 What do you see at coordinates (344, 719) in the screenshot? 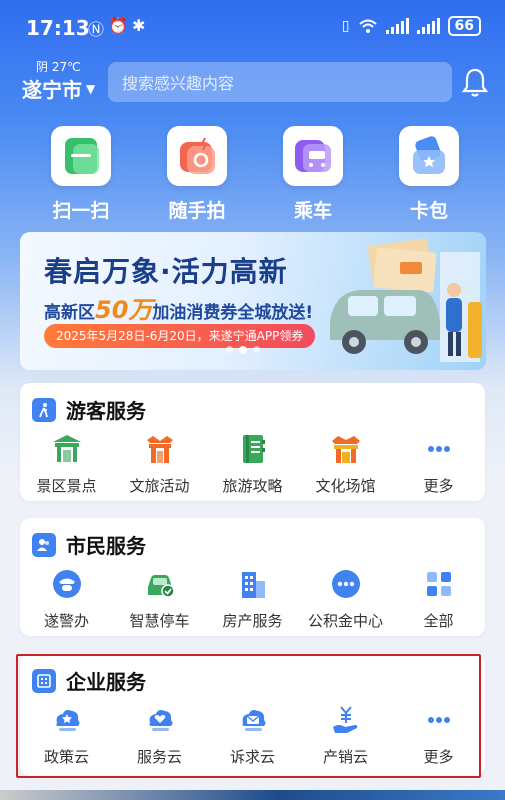
I see `sales-cloud-icon` at bounding box center [344, 719].